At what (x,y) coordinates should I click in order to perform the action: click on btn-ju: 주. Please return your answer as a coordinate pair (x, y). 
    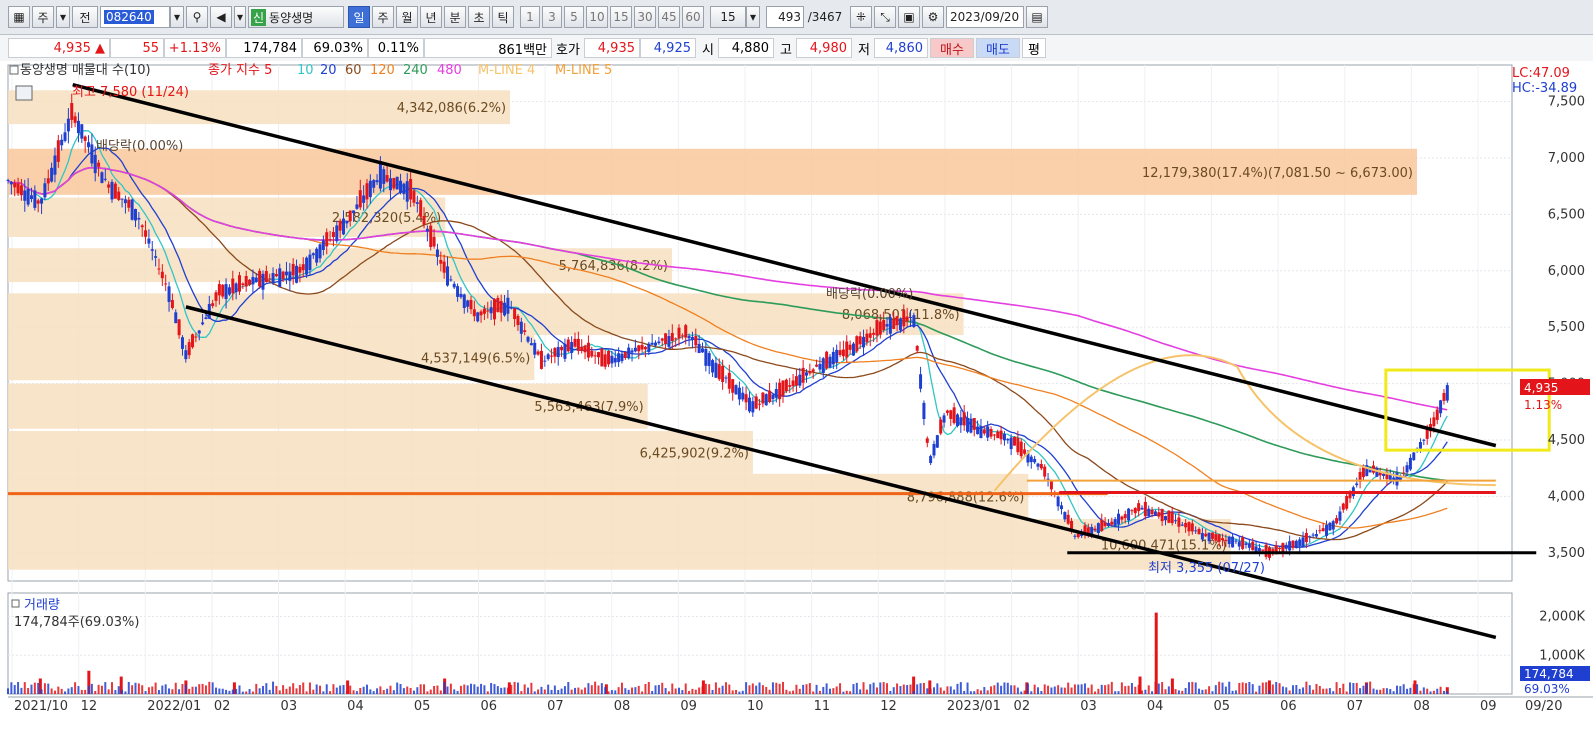
    Looking at the image, I should click on (43, 17).